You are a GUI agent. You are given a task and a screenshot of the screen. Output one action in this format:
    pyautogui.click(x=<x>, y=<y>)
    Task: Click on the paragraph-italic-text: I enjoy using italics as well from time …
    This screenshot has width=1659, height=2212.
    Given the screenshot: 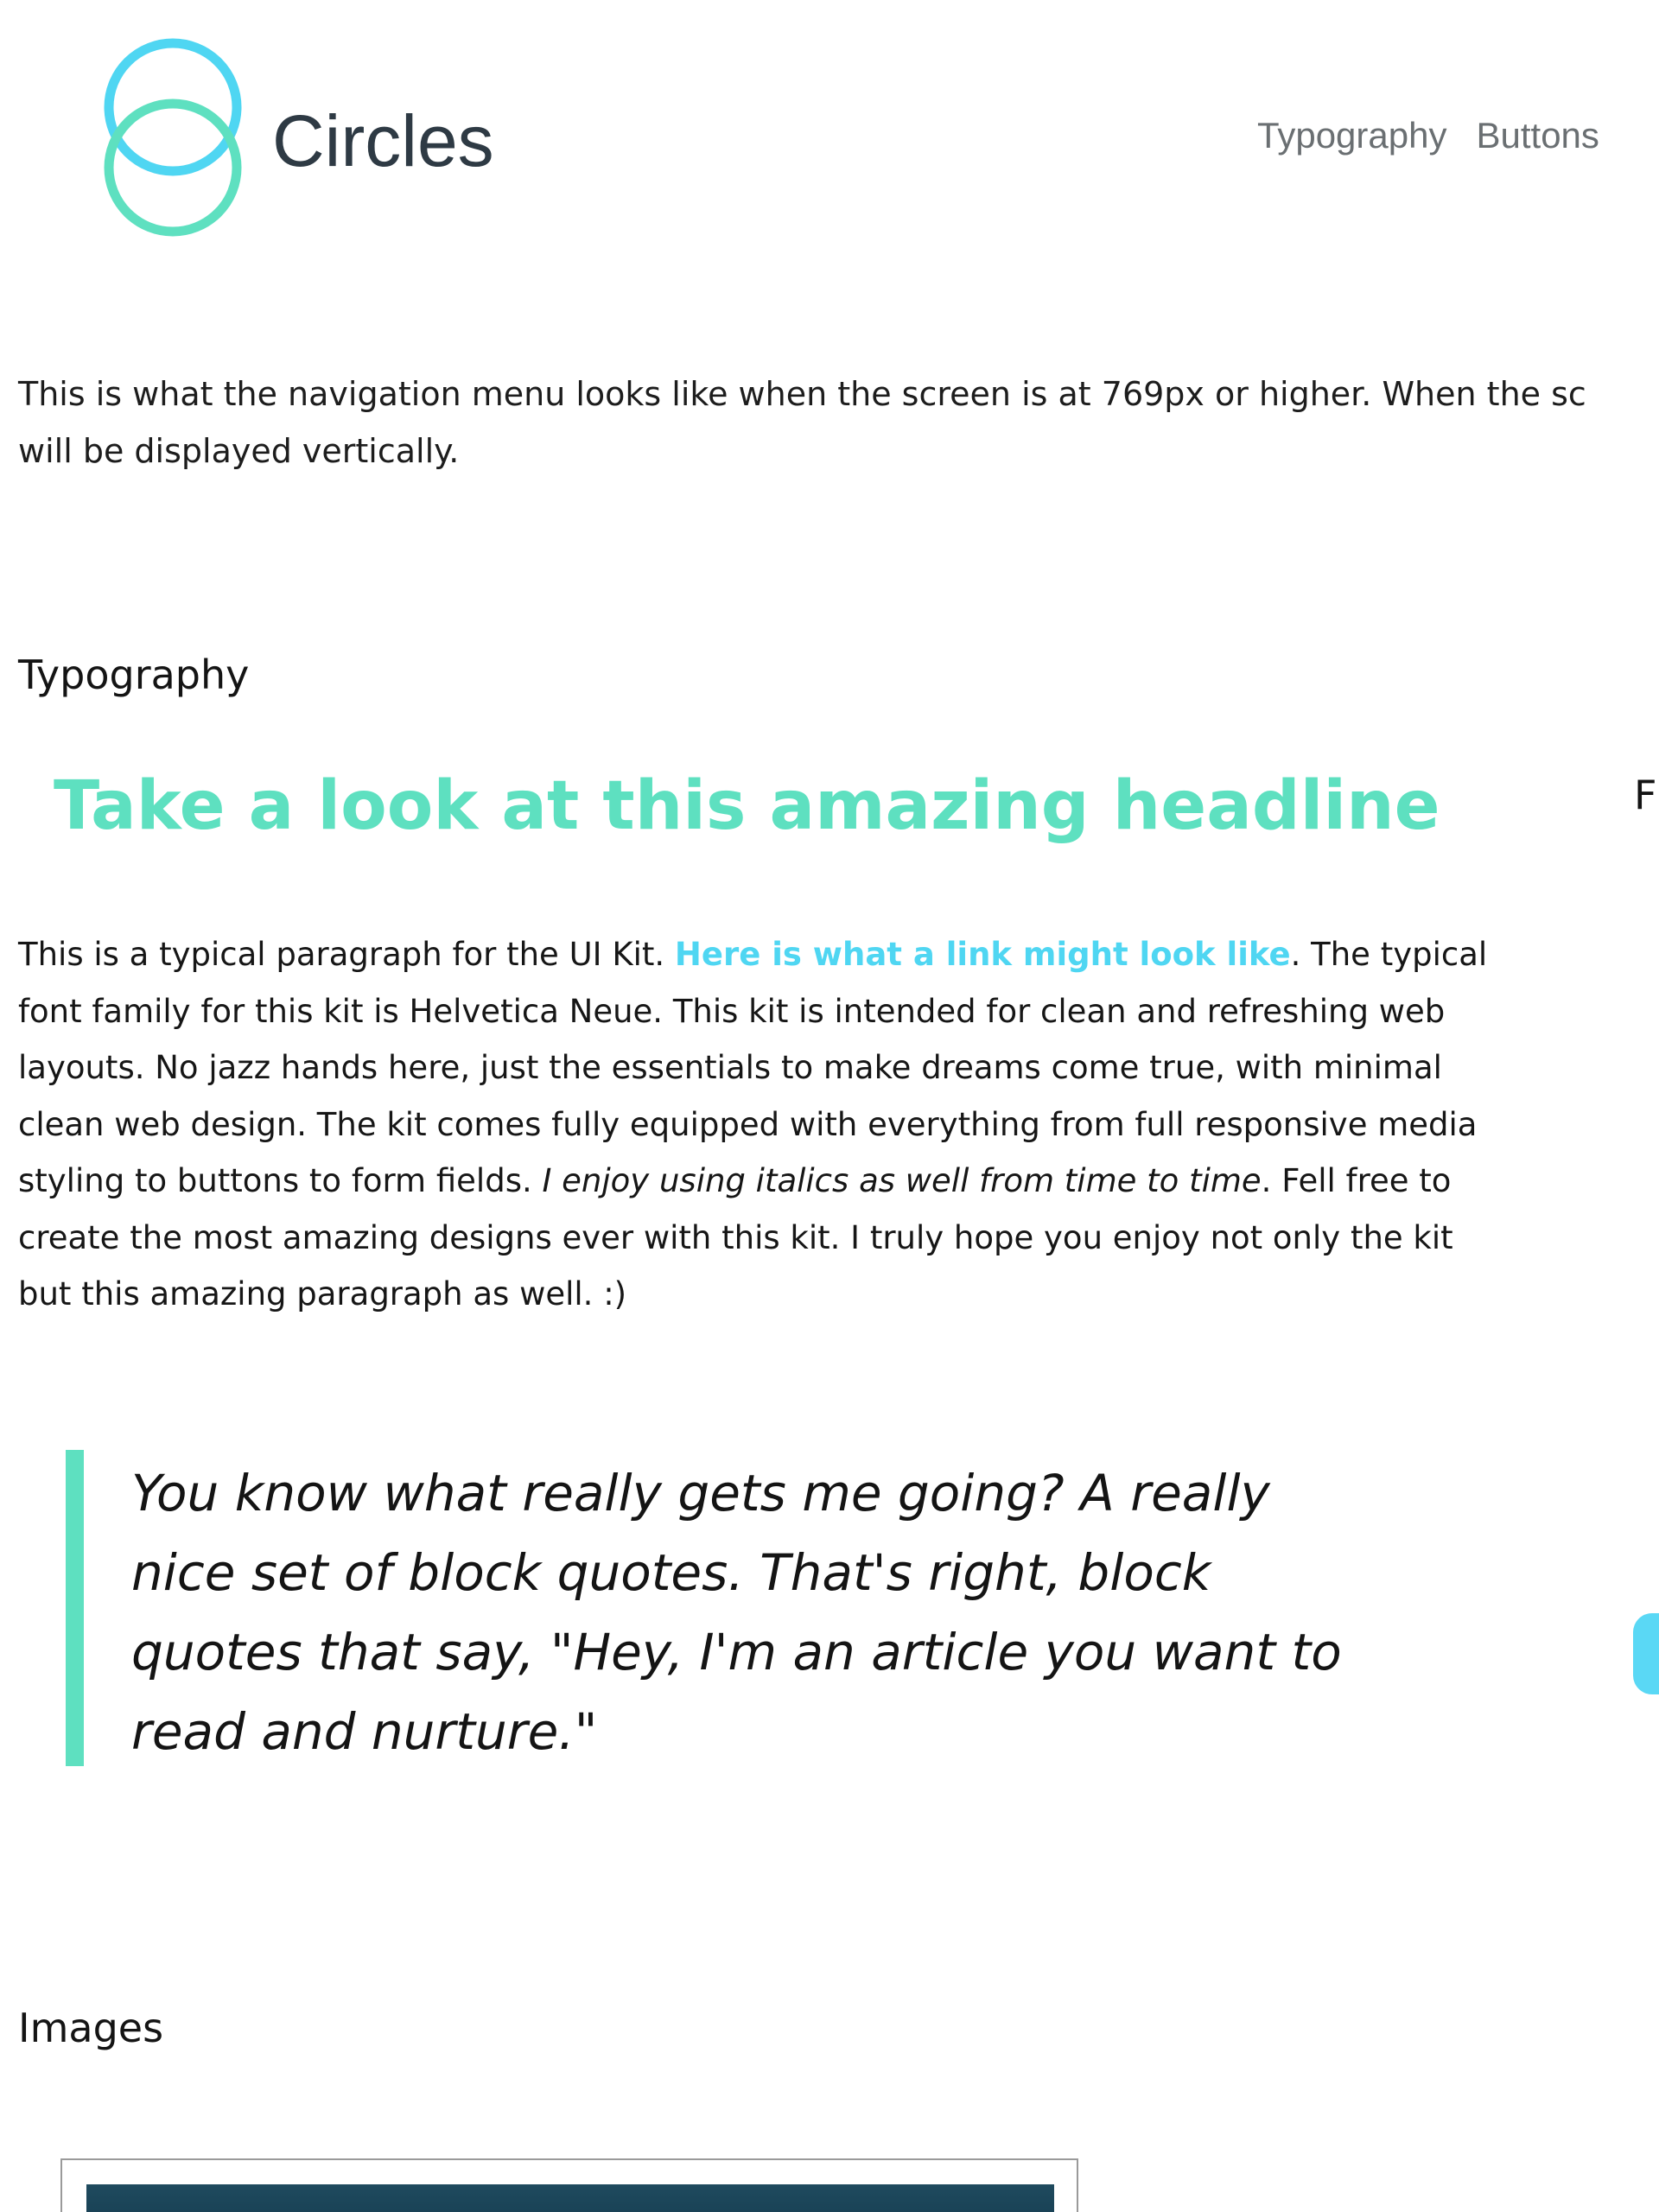 What is the action you would take?
    pyautogui.click(x=902, y=1180)
    